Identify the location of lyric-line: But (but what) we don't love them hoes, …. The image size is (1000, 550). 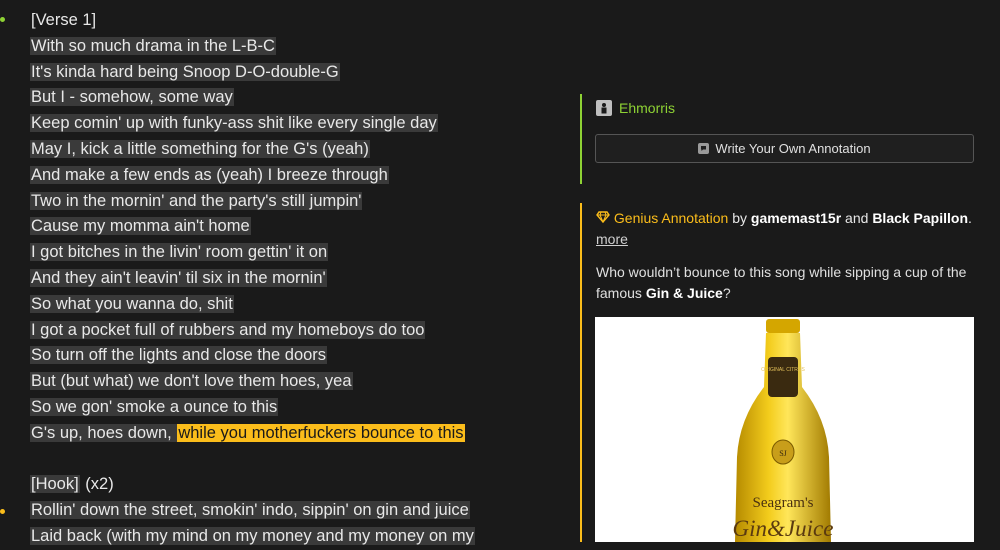
(300, 382).